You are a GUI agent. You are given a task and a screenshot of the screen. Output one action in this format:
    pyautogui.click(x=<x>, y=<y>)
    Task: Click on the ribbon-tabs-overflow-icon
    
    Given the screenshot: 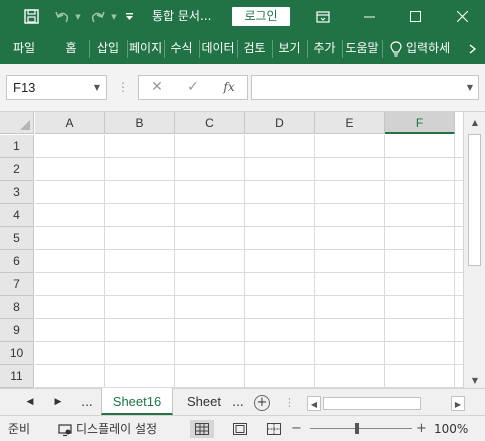 What is the action you would take?
    pyautogui.click(x=473, y=48)
    